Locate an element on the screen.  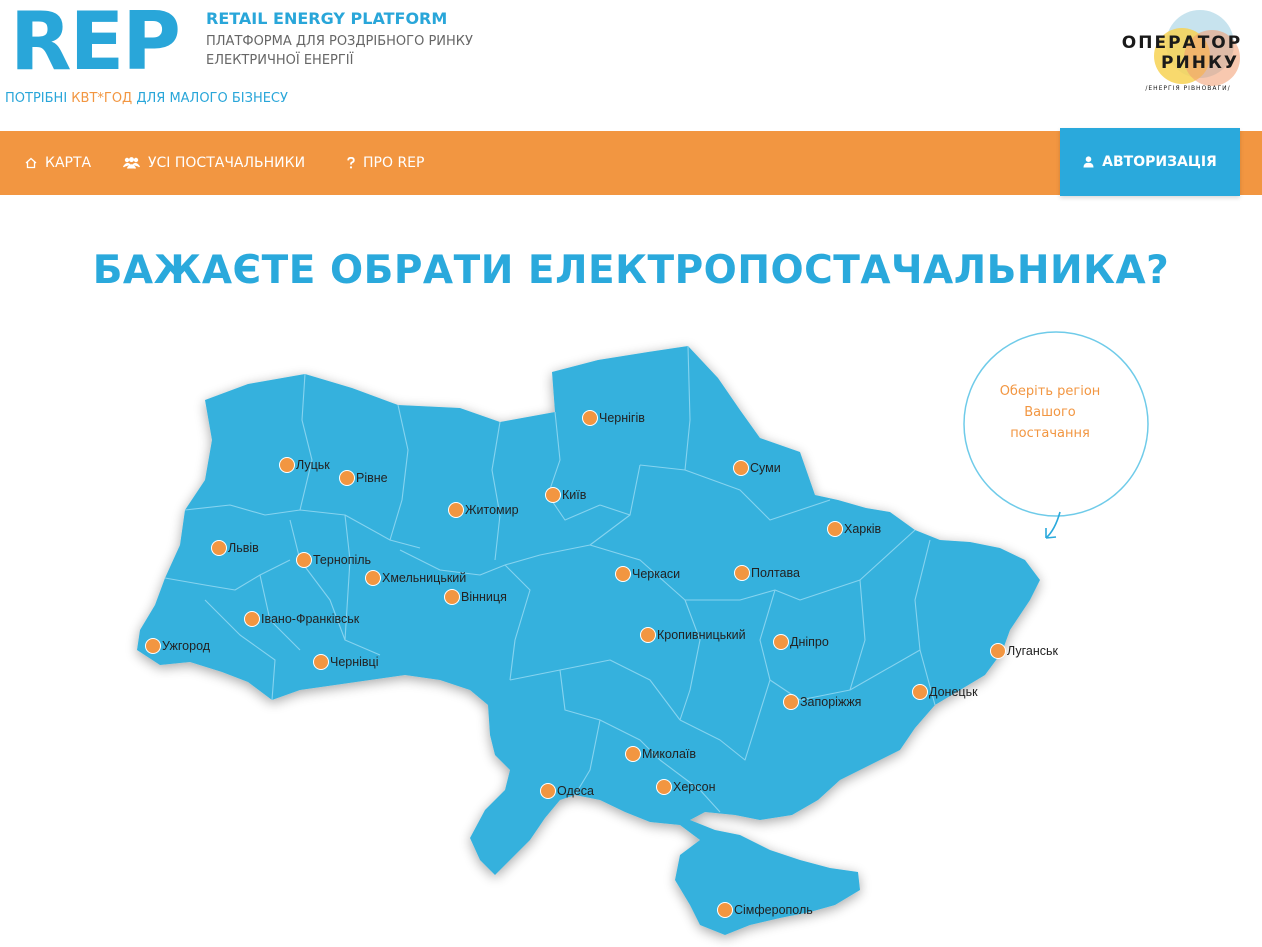
city-marker-kropyvnytskyi: Кропивницький is located at coordinates (693, 635).